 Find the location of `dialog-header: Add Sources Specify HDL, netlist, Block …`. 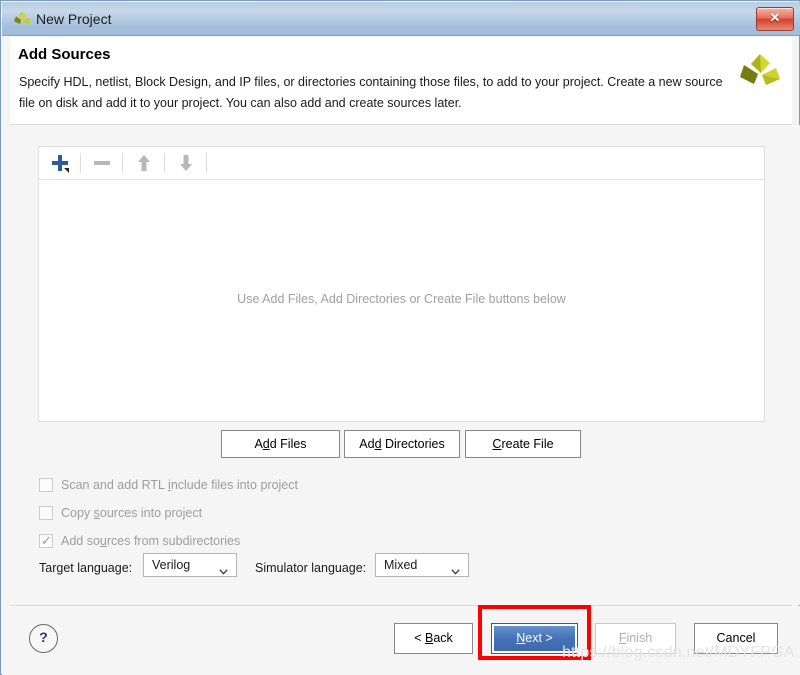

dialog-header: Add Sources Specify HDL, netlist, Block … is located at coordinates (401, 80).